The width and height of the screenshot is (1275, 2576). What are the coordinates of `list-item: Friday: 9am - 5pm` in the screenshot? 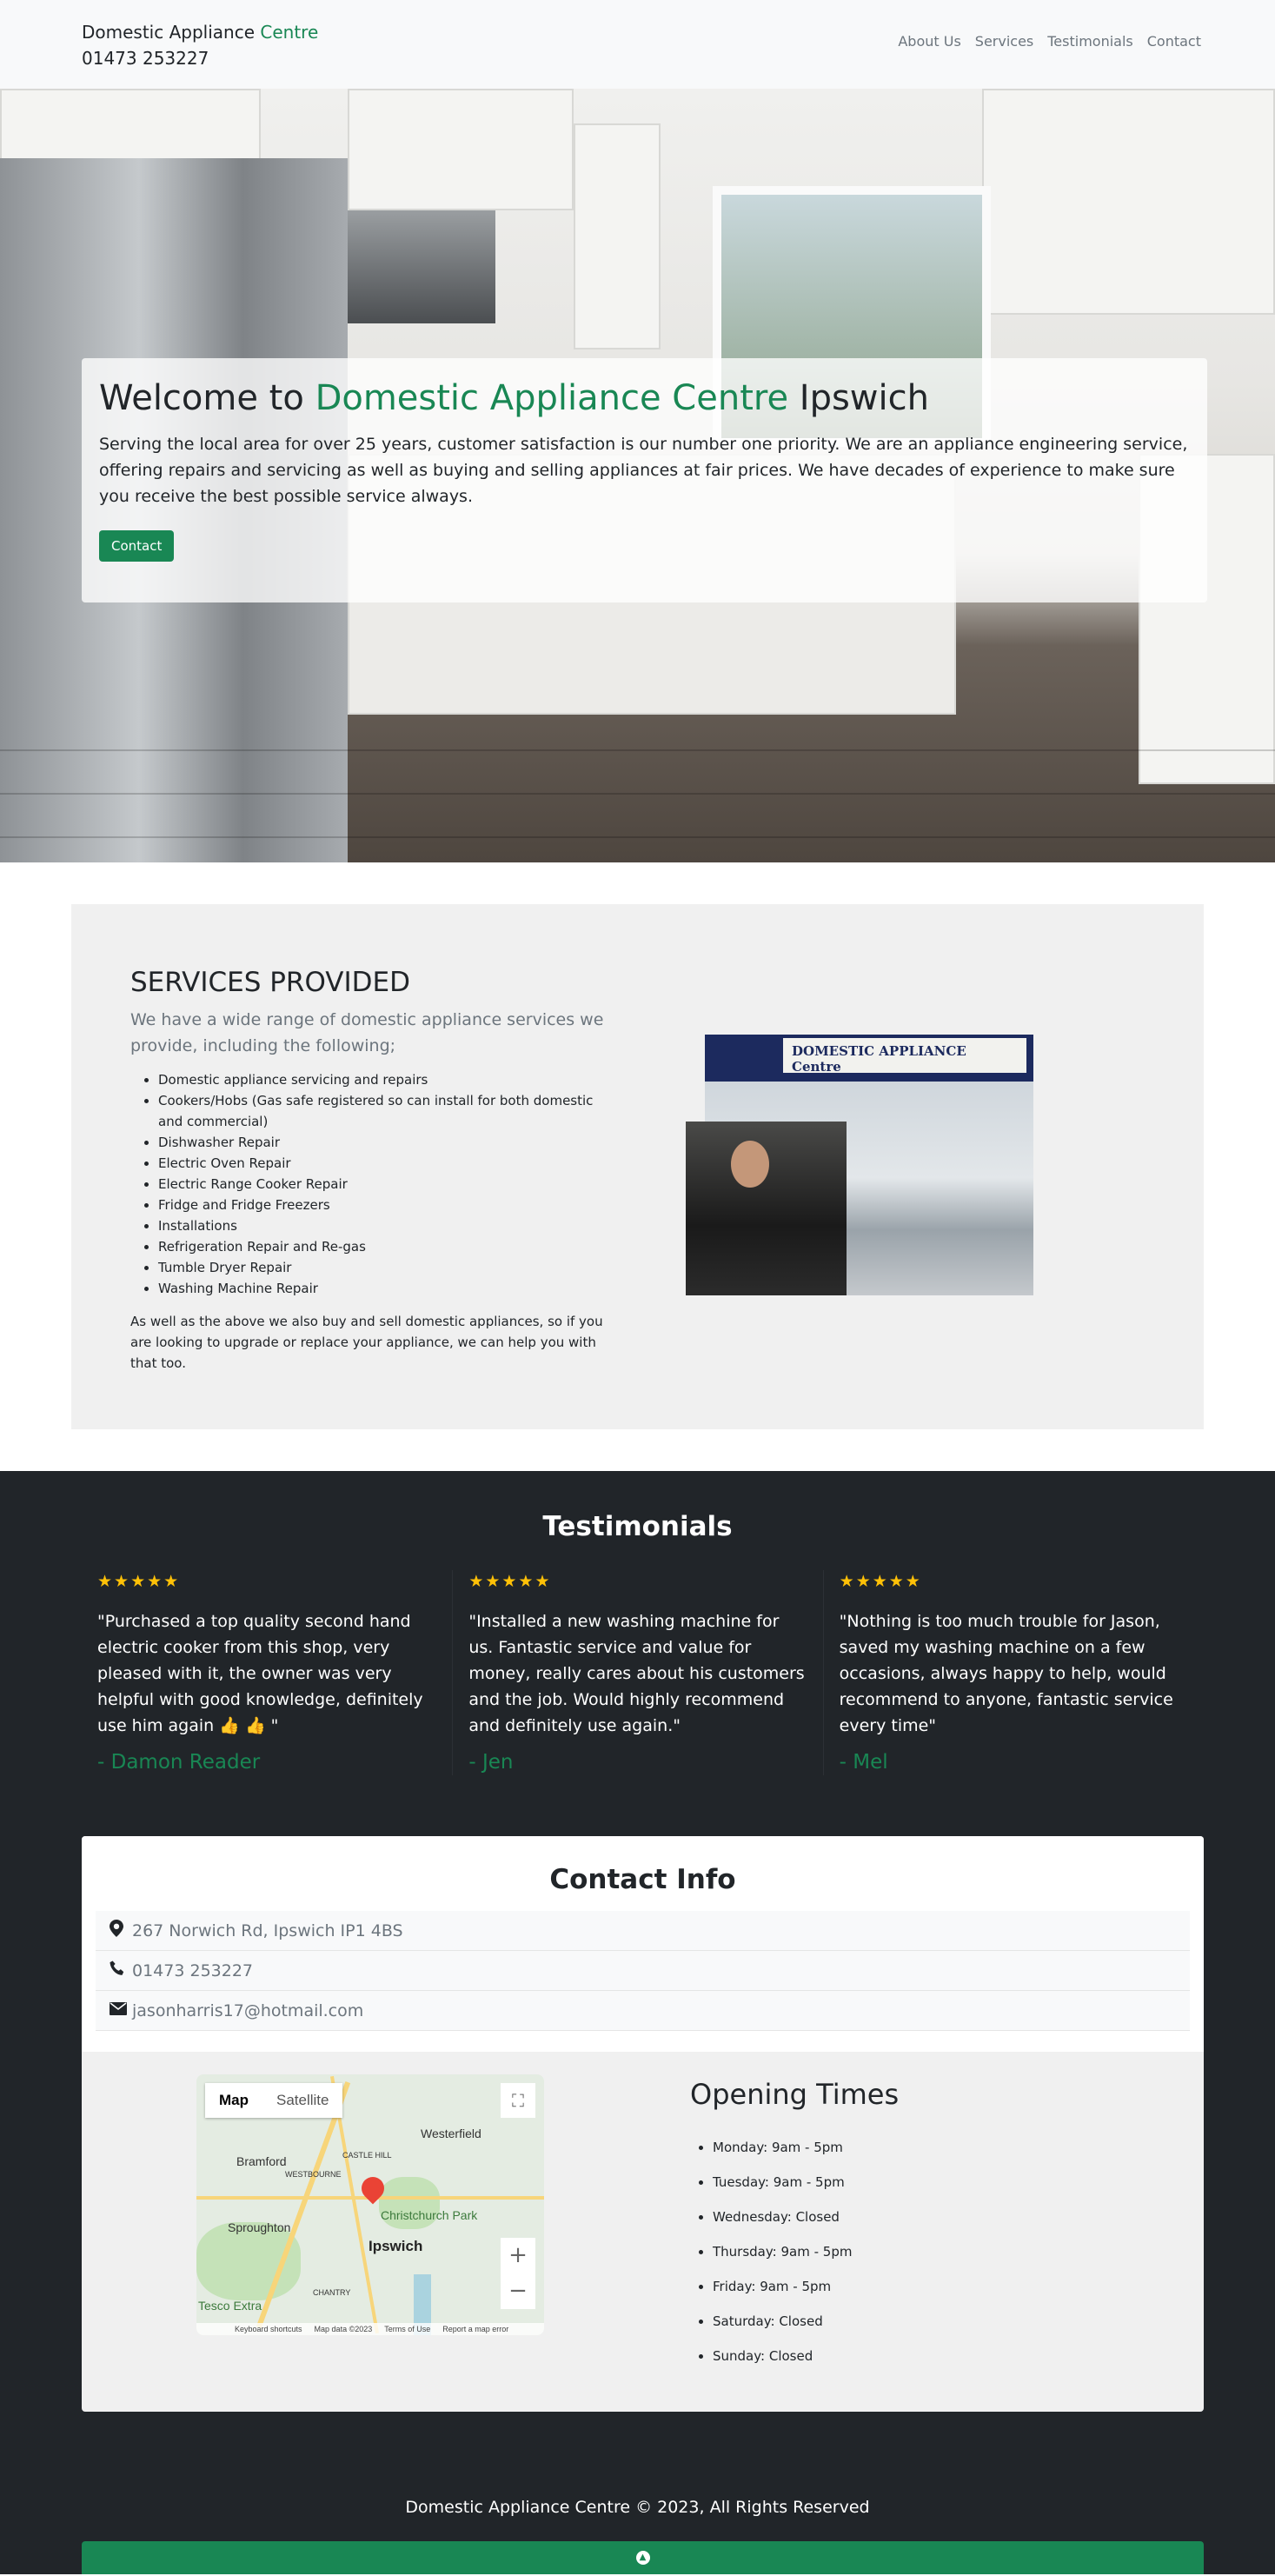 It's located at (806, 2286).